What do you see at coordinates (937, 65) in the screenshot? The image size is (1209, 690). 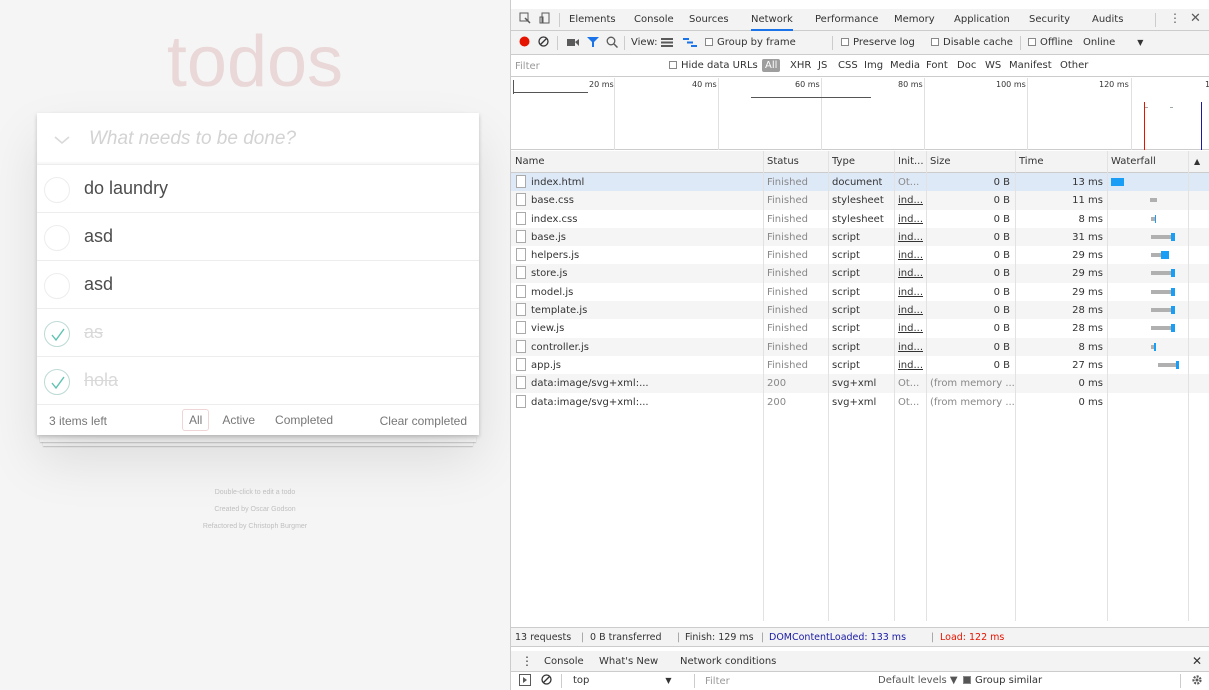 I see `type-filter-font: Font` at bounding box center [937, 65].